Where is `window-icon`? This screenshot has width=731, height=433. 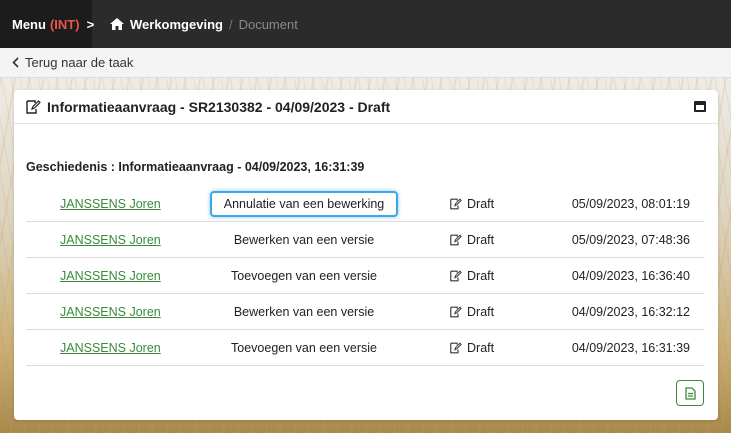
window-icon is located at coordinates (700, 106).